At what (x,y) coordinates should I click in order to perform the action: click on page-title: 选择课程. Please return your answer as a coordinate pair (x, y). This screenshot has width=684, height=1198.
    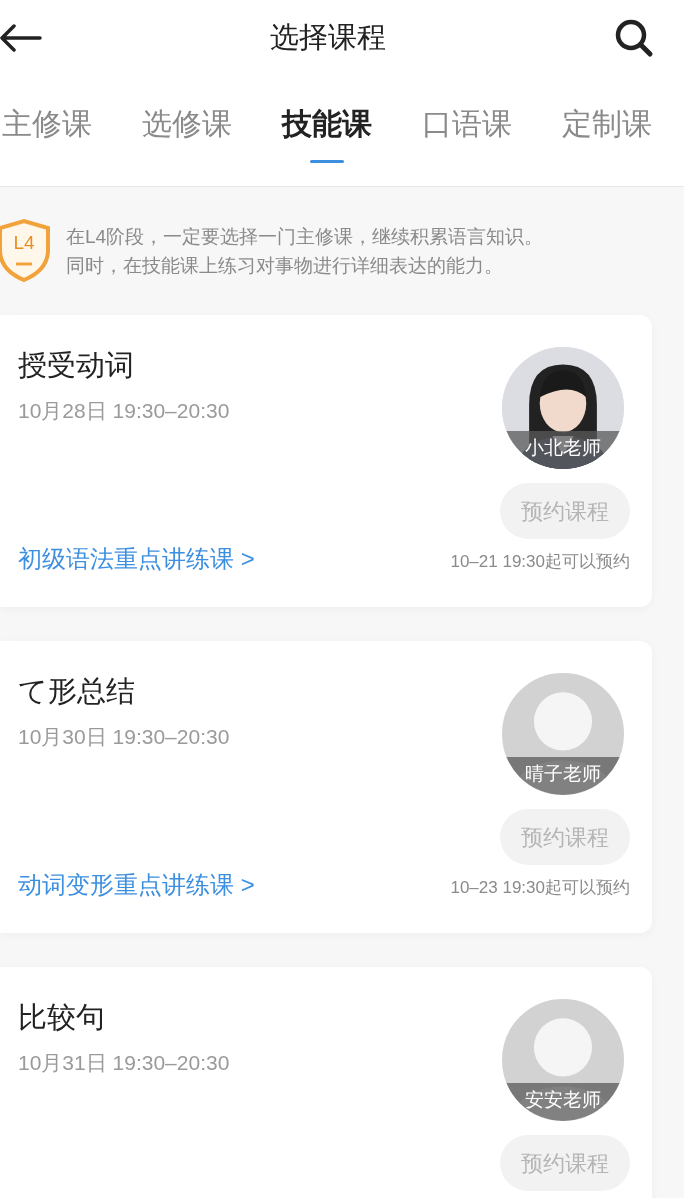
    Looking at the image, I should click on (328, 38).